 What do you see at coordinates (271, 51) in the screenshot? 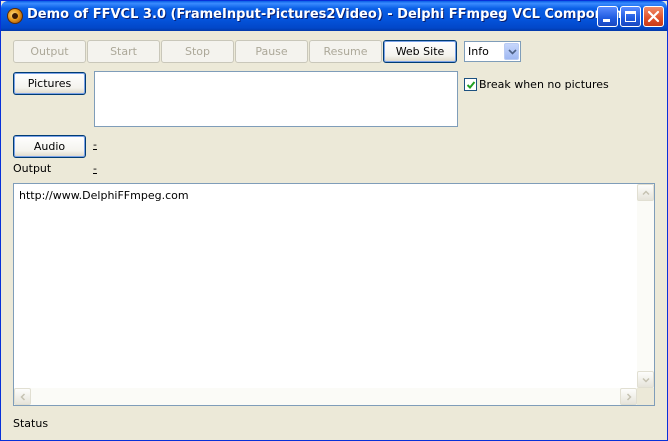
I see `pause-button: Pause` at bounding box center [271, 51].